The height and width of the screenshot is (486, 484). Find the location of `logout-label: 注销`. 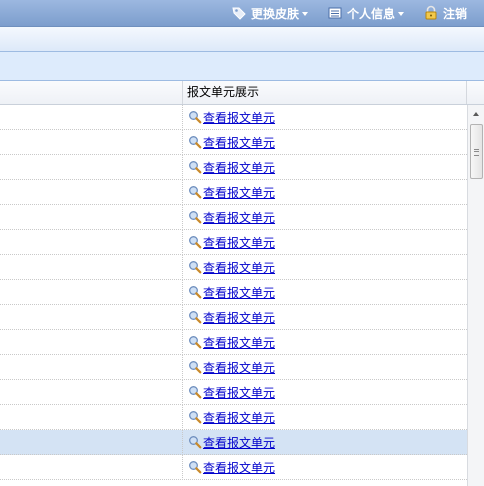

logout-label: 注销 is located at coordinates (455, 13).